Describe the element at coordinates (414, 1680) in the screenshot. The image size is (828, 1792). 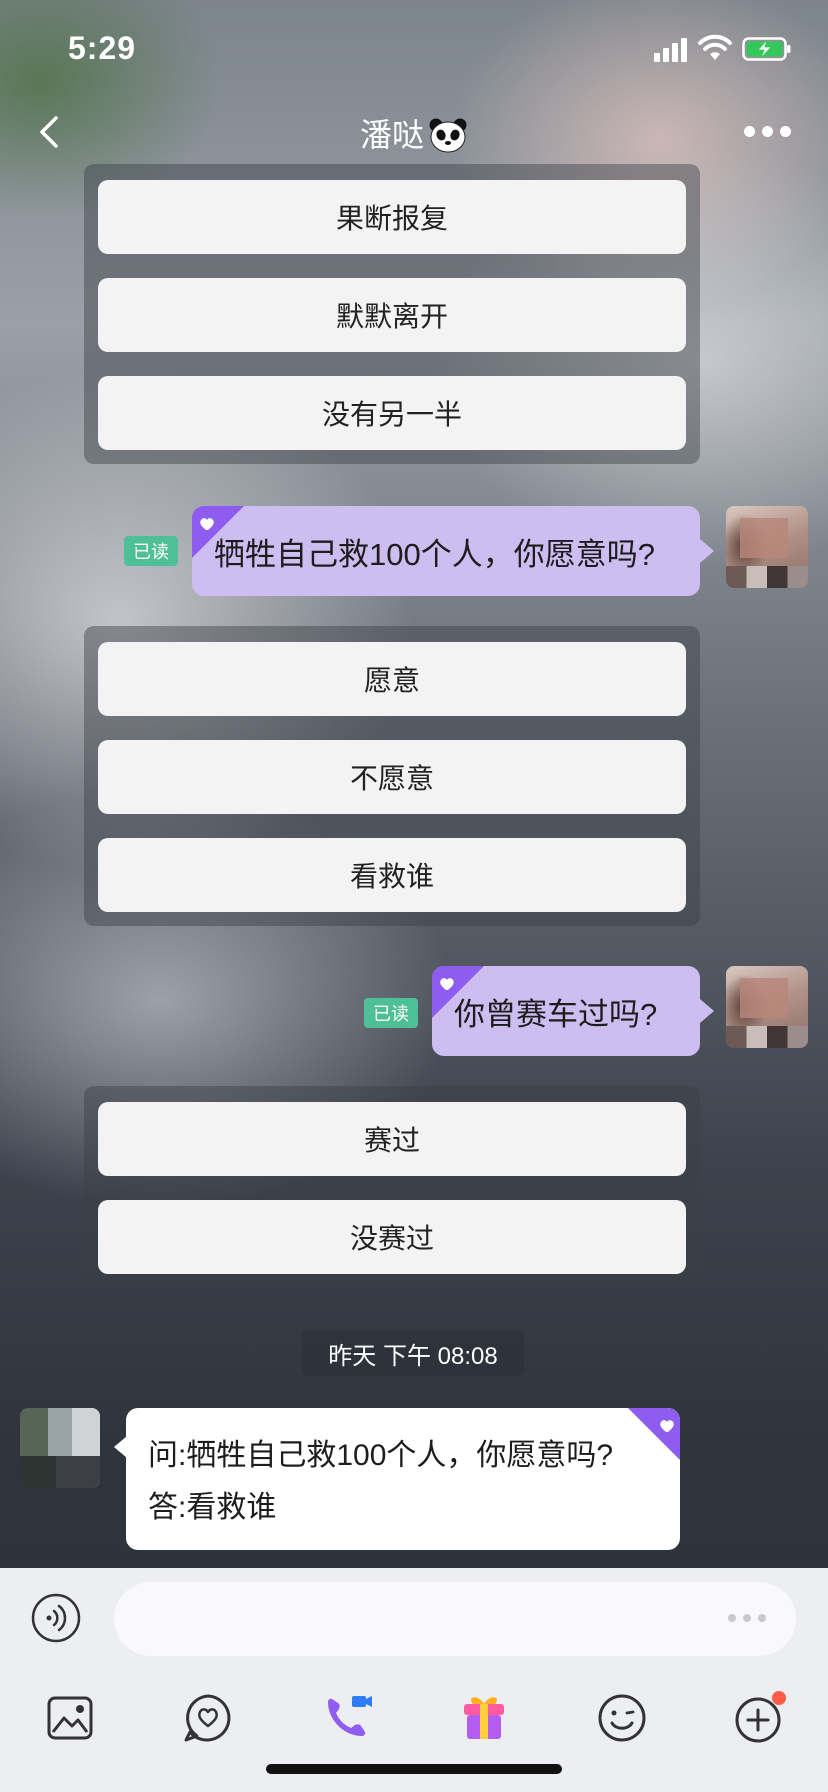
I see `input-bar` at that location.